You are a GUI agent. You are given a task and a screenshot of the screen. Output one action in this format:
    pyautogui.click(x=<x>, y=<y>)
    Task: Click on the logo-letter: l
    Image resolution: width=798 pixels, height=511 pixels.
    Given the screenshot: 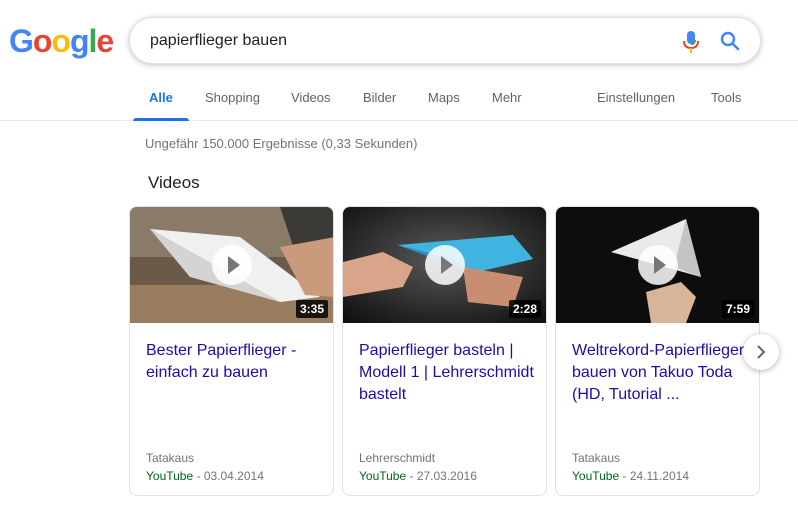 What is the action you would take?
    pyautogui.click(x=93, y=41)
    